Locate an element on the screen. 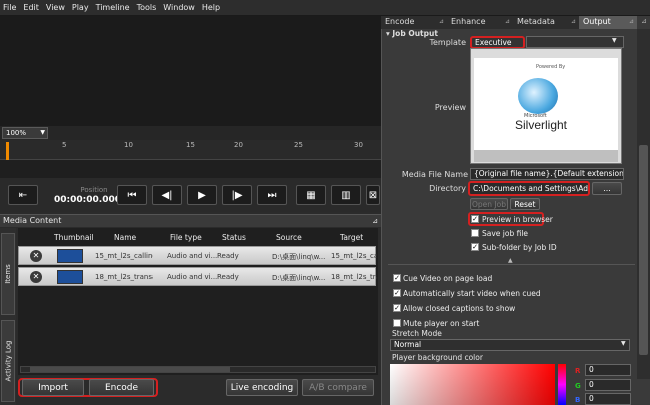  playhead-marker is located at coordinates (7, 151).